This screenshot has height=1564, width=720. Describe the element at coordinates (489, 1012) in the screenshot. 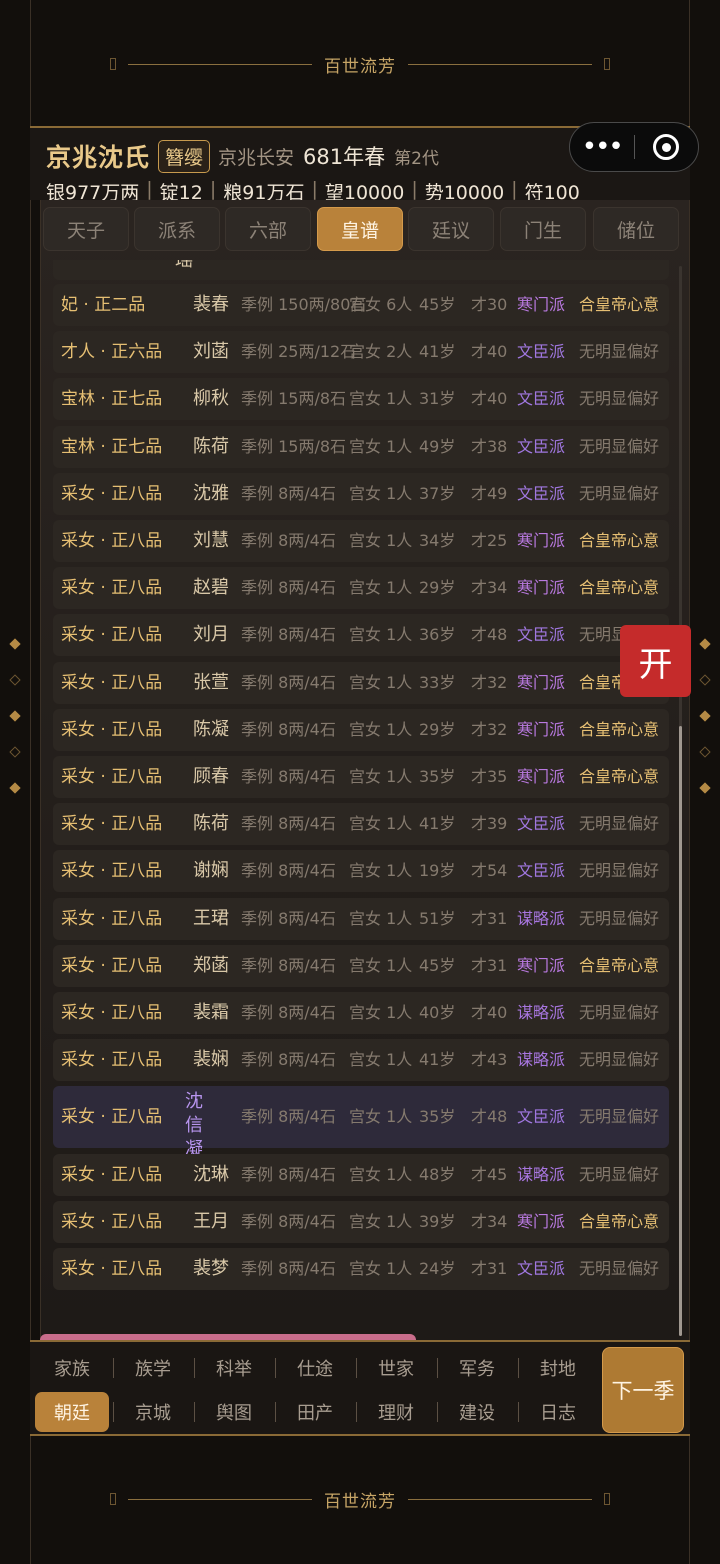

I see `consort-talent: 才40` at that location.